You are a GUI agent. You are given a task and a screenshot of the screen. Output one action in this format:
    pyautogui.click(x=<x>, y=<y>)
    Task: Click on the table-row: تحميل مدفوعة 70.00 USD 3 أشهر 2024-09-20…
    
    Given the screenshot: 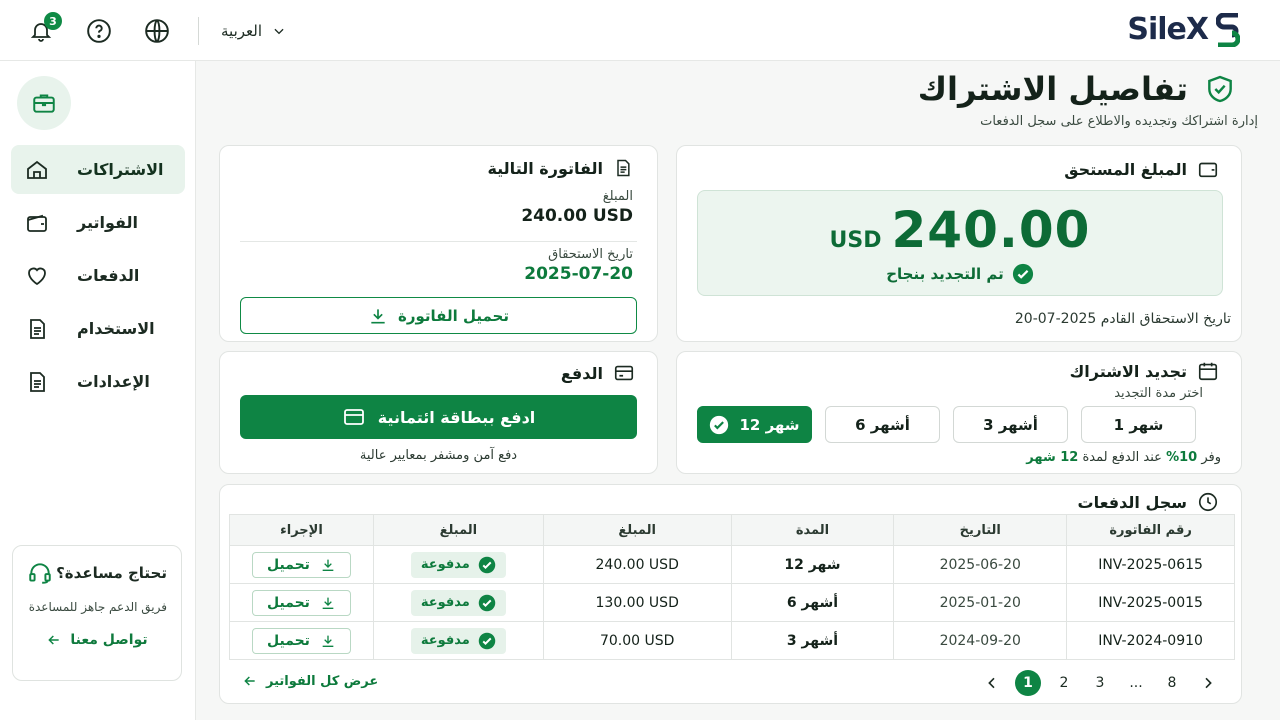 What is the action you would take?
    pyautogui.click(x=732, y=640)
    